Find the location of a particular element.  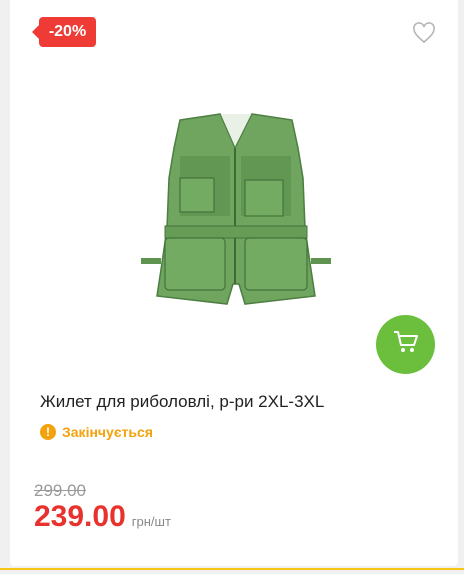

price-row: 239.00 грн/шт is located at coordinates (102, 517).